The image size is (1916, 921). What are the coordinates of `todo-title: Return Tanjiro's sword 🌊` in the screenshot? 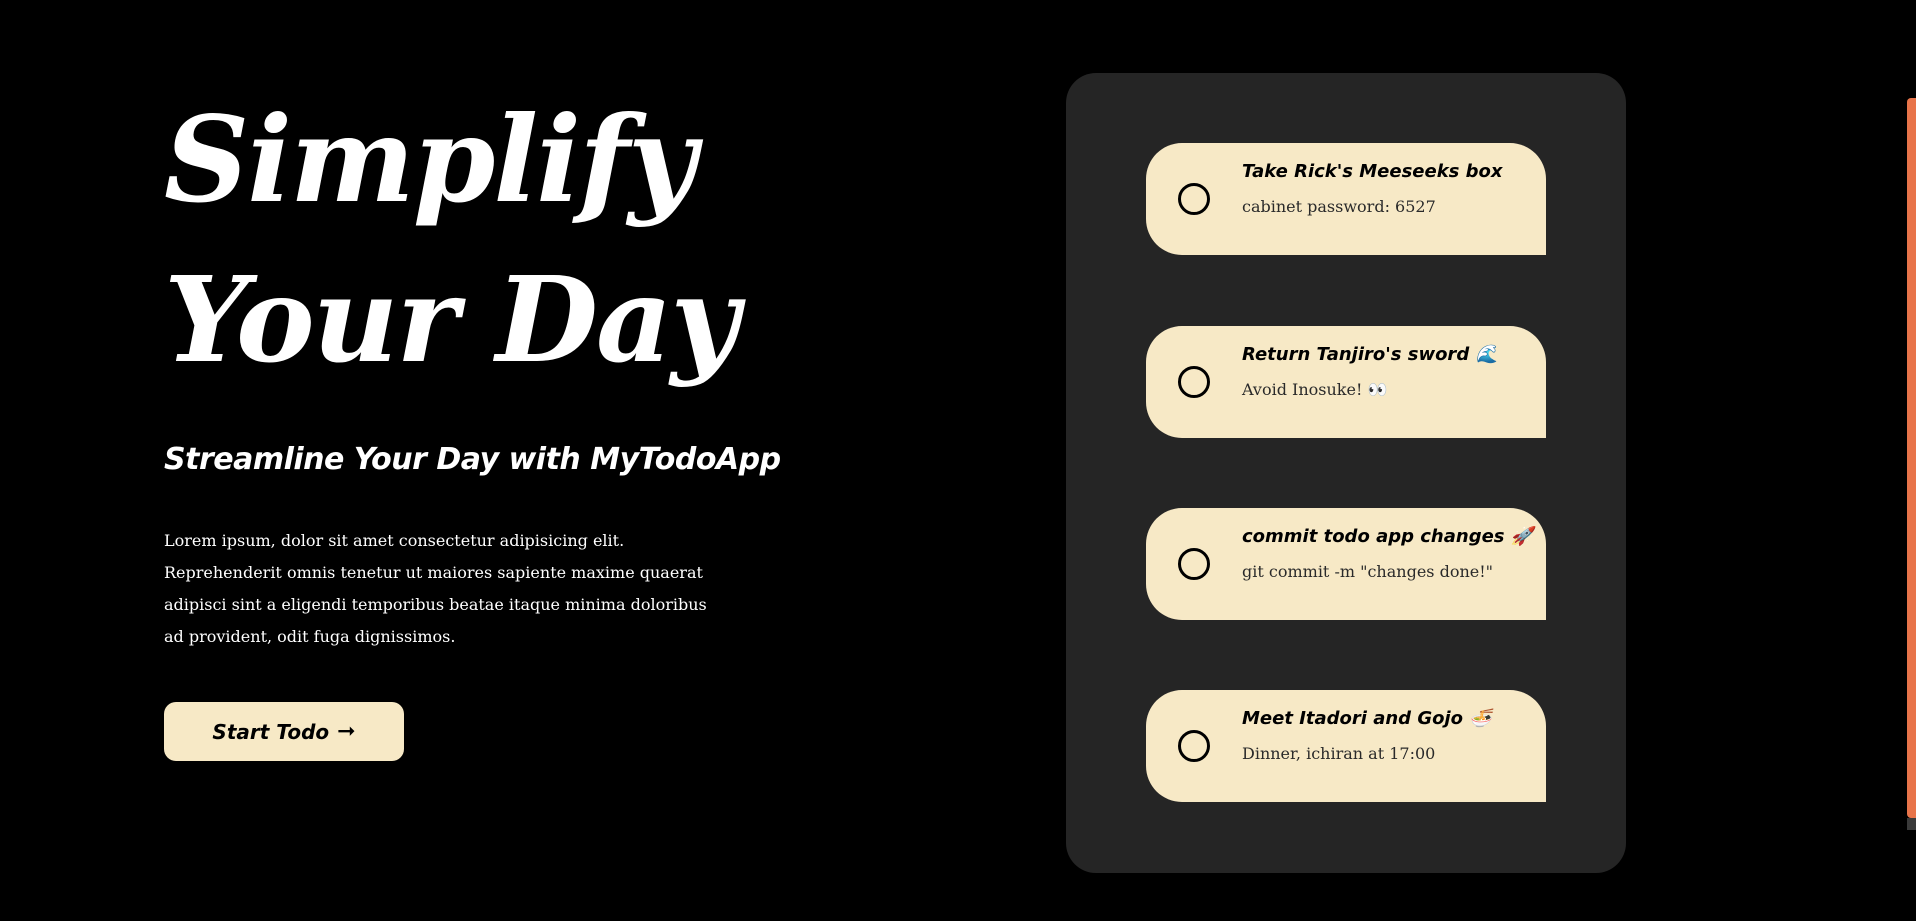 It's located at (1370, 354).